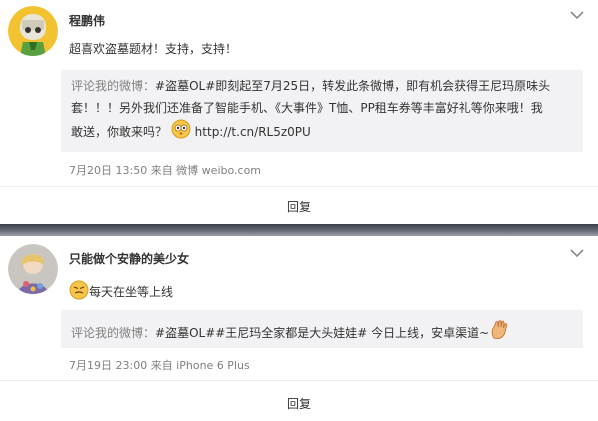 The width and height of the screenshot is (598, 421). I want to click on comment-content: 每天在坐等上线, so click(121, 291).